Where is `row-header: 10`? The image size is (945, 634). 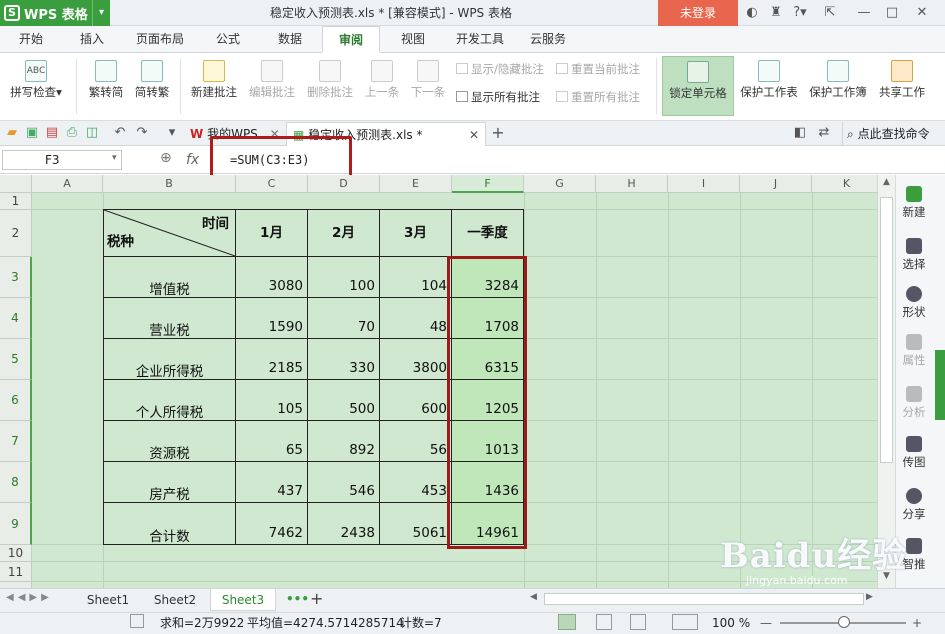
row-header: 10 is located at coordinates (16, 553).